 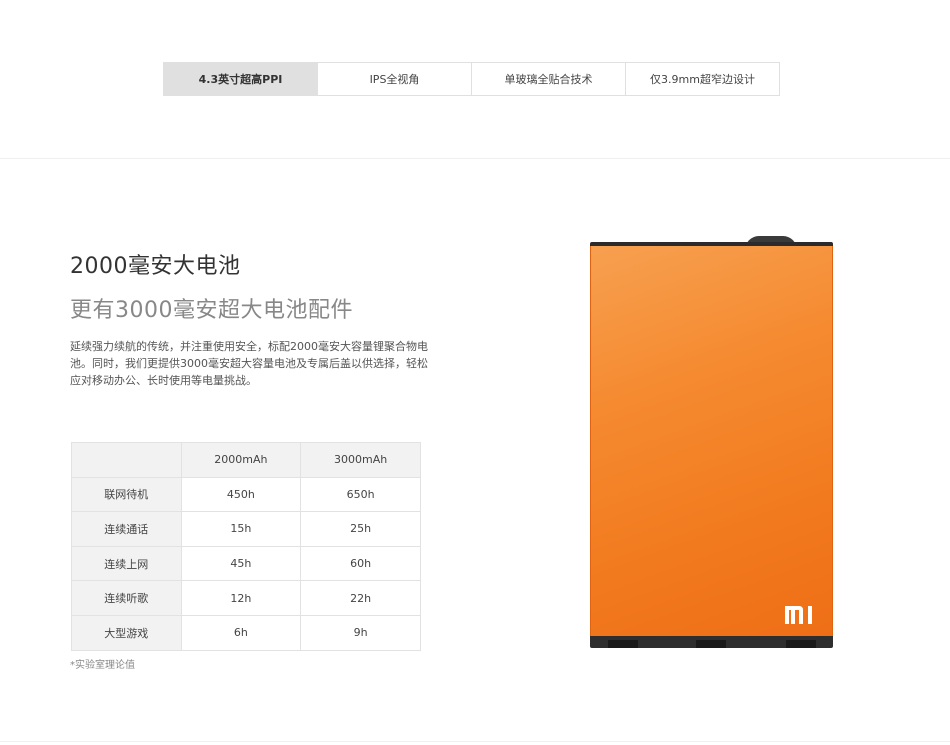 What do you see at coordinates (126, 598) in the screenshot?
I see `row-label: 连续听歌` at bounding box center [126, 598].